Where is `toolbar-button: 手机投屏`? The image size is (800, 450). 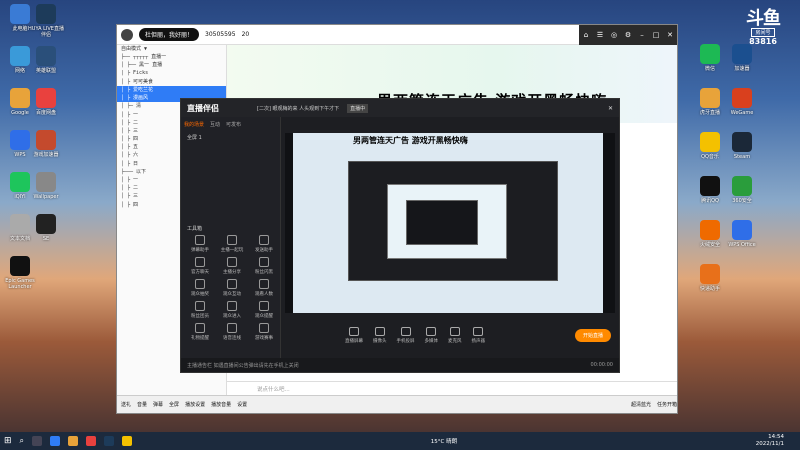
toolbar-button: 手机投屏 is located at coordinates (406, 335).